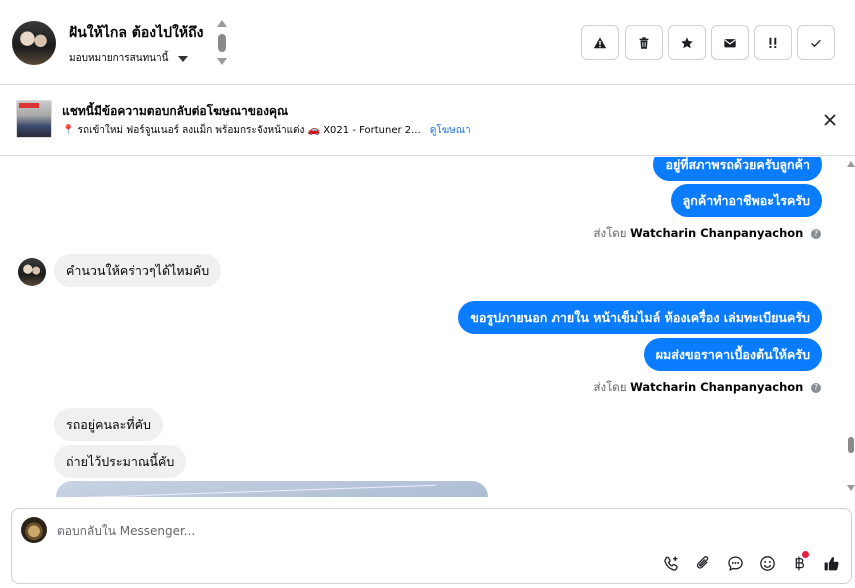 This screenshot has width=855, height=588. I want to click on caret-down-icon, so click(183, 58).